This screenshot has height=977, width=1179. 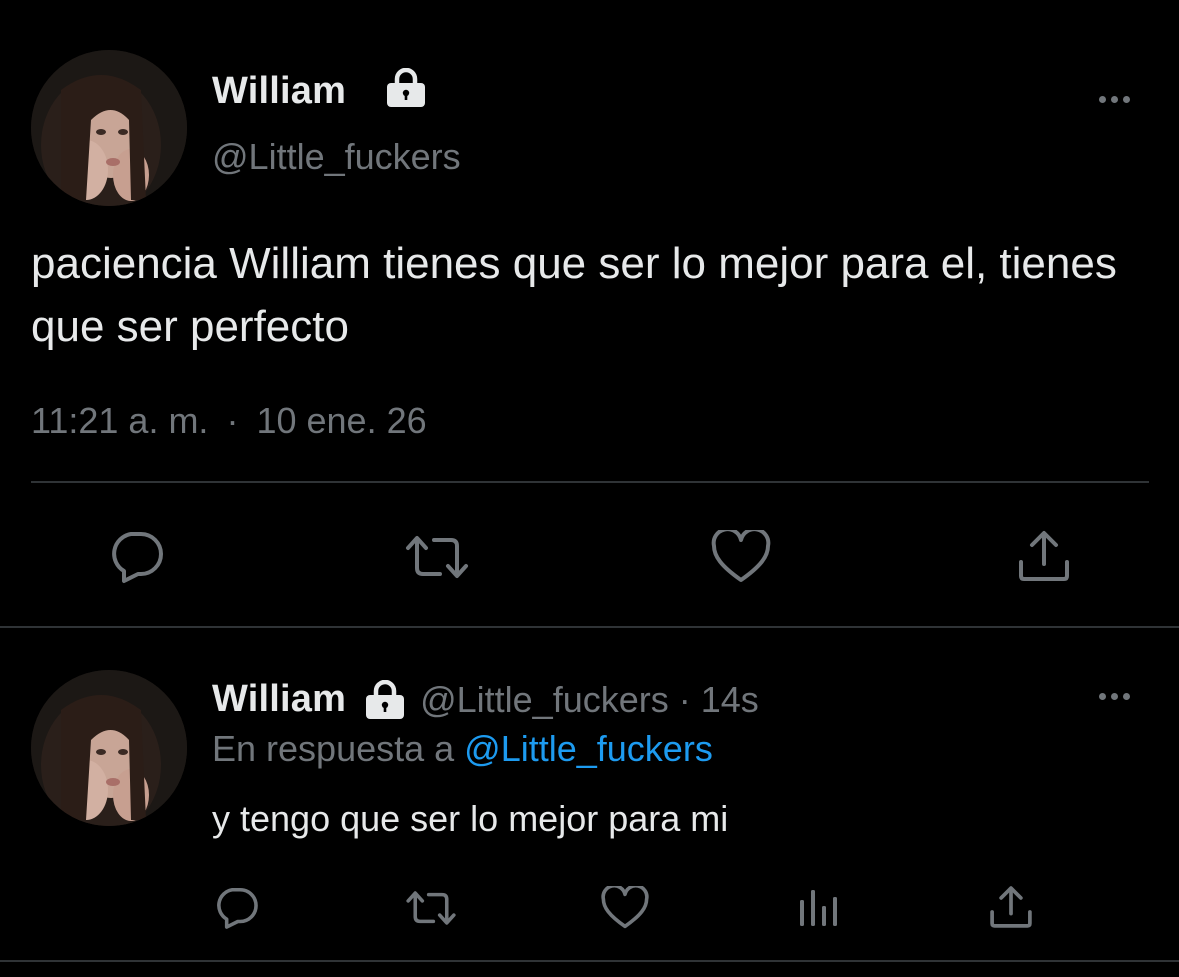 I want to click on tweet-timestamp: 11:21 a. m. · 10 ene. 26, so click(x=229, y=421).